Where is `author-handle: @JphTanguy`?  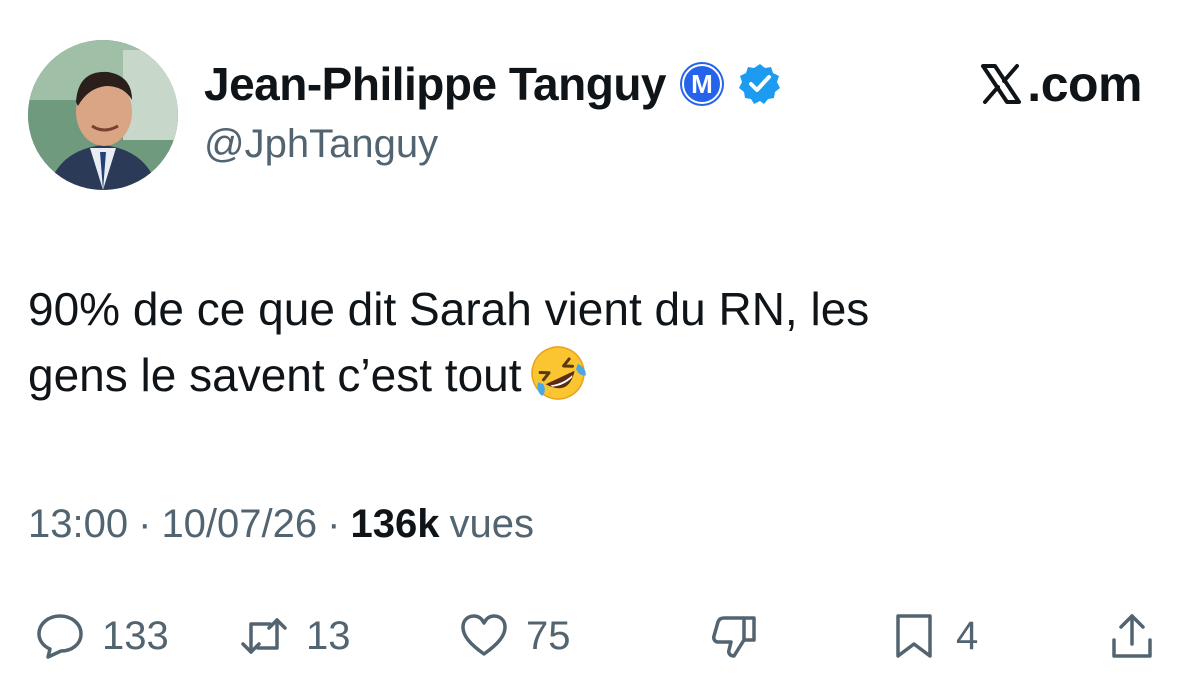 author-handle: @JphTanguy is located at coordinates (321, 144).